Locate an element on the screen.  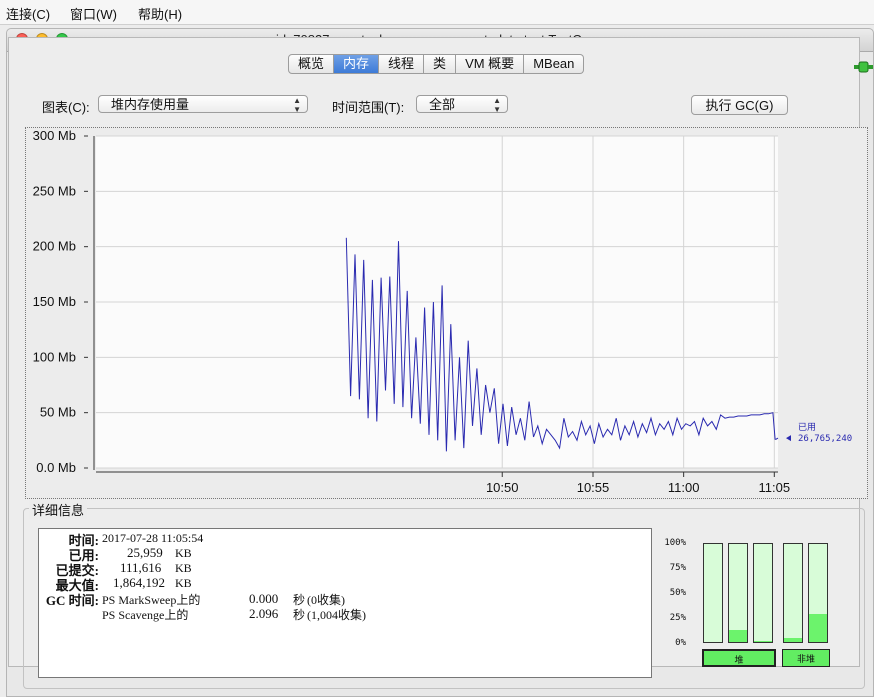
tab-classes: 类 is located at coordinates (440, 64).